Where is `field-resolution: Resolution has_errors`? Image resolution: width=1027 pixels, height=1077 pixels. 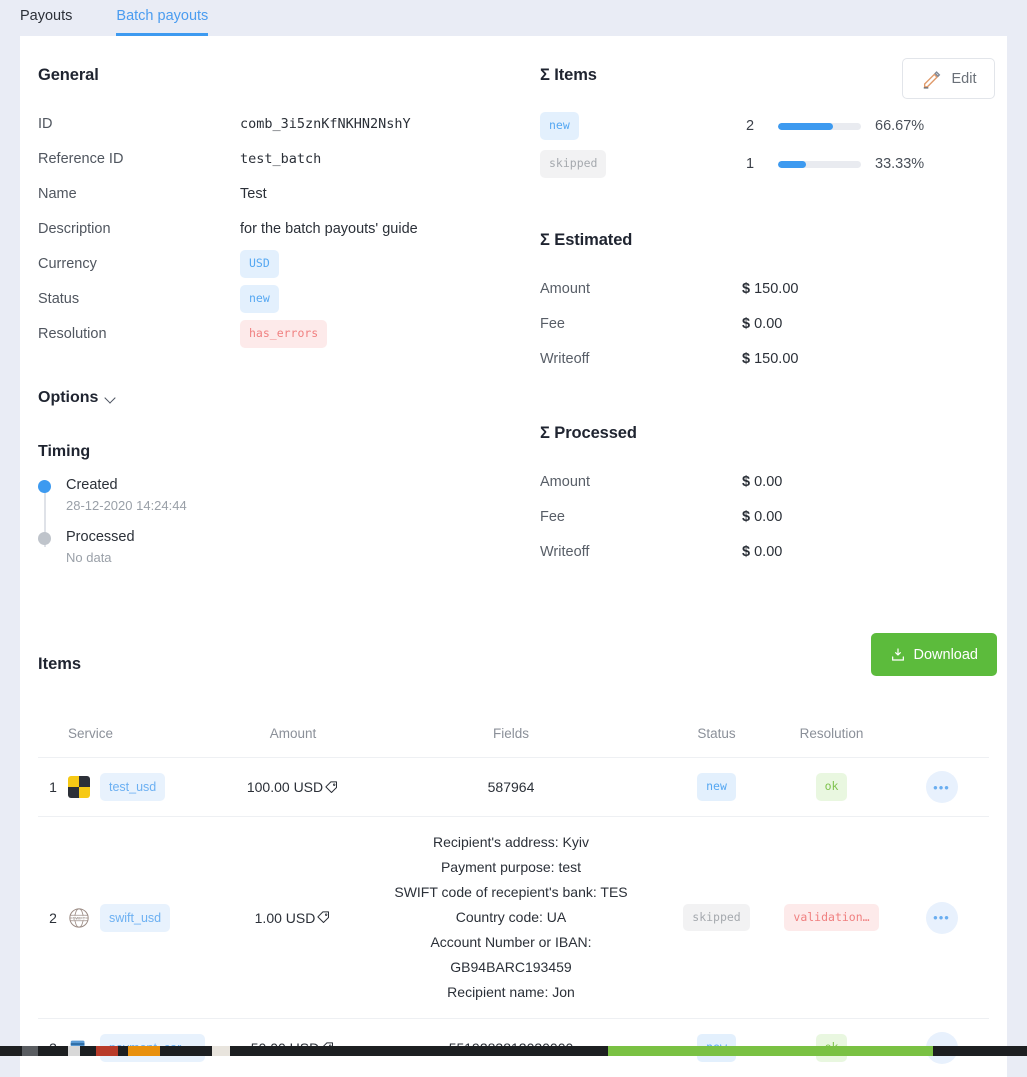
field-resolution: Resolution has_errors is located at coordinates (289, 334).